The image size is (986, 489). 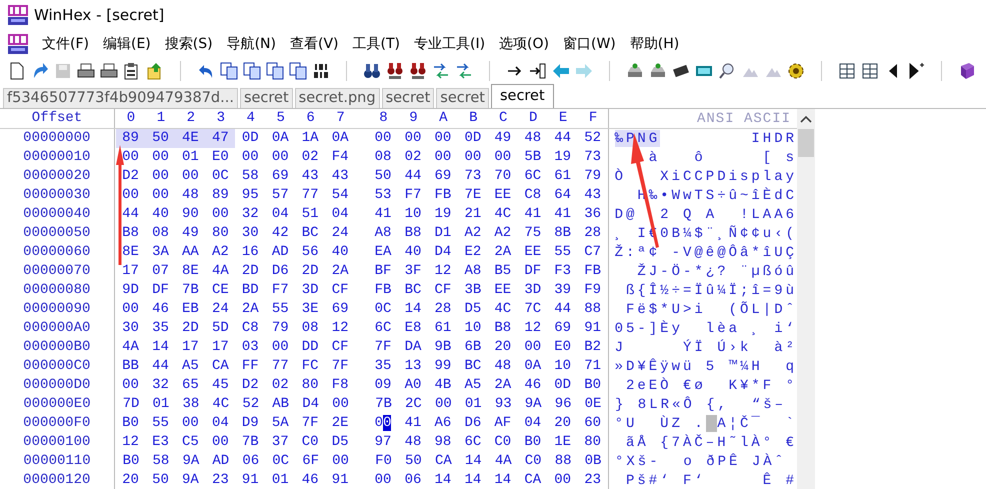 I want to click on hex-cell-text: 41, so click(x=383, y=214).